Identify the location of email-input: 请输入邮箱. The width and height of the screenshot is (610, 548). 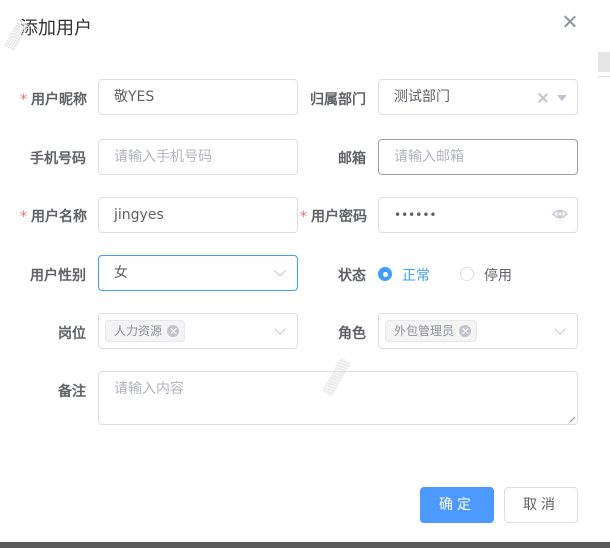
(478, 157).